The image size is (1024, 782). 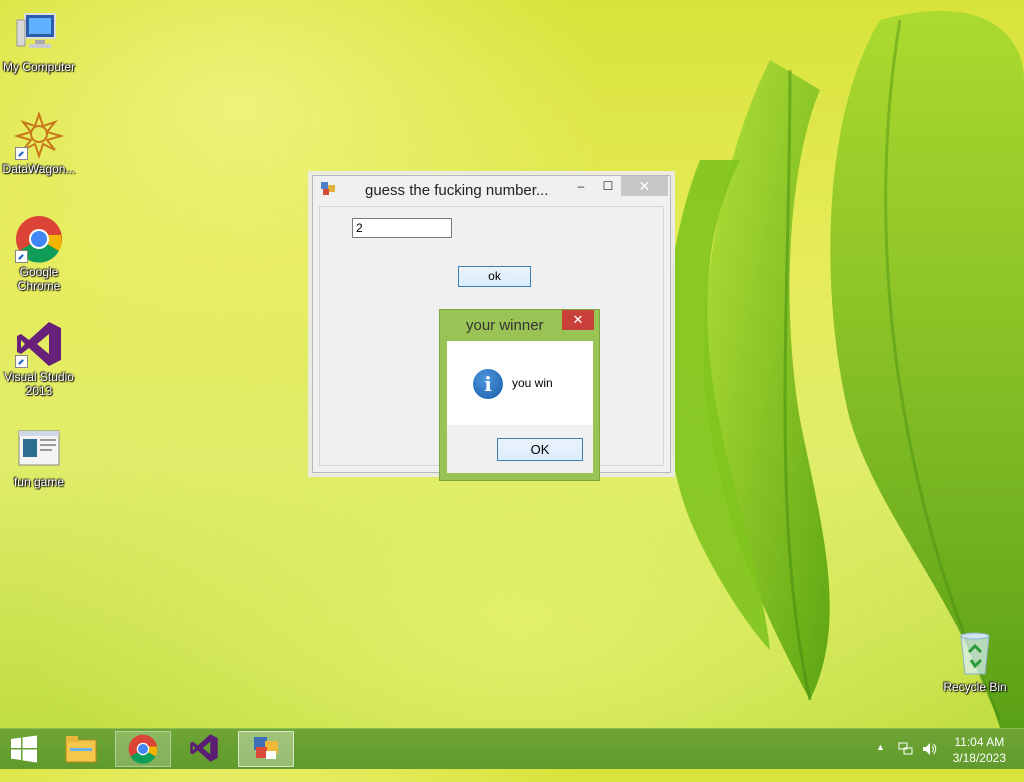 I want to click on dialog-footer: OK, so click(x=520, y=449).